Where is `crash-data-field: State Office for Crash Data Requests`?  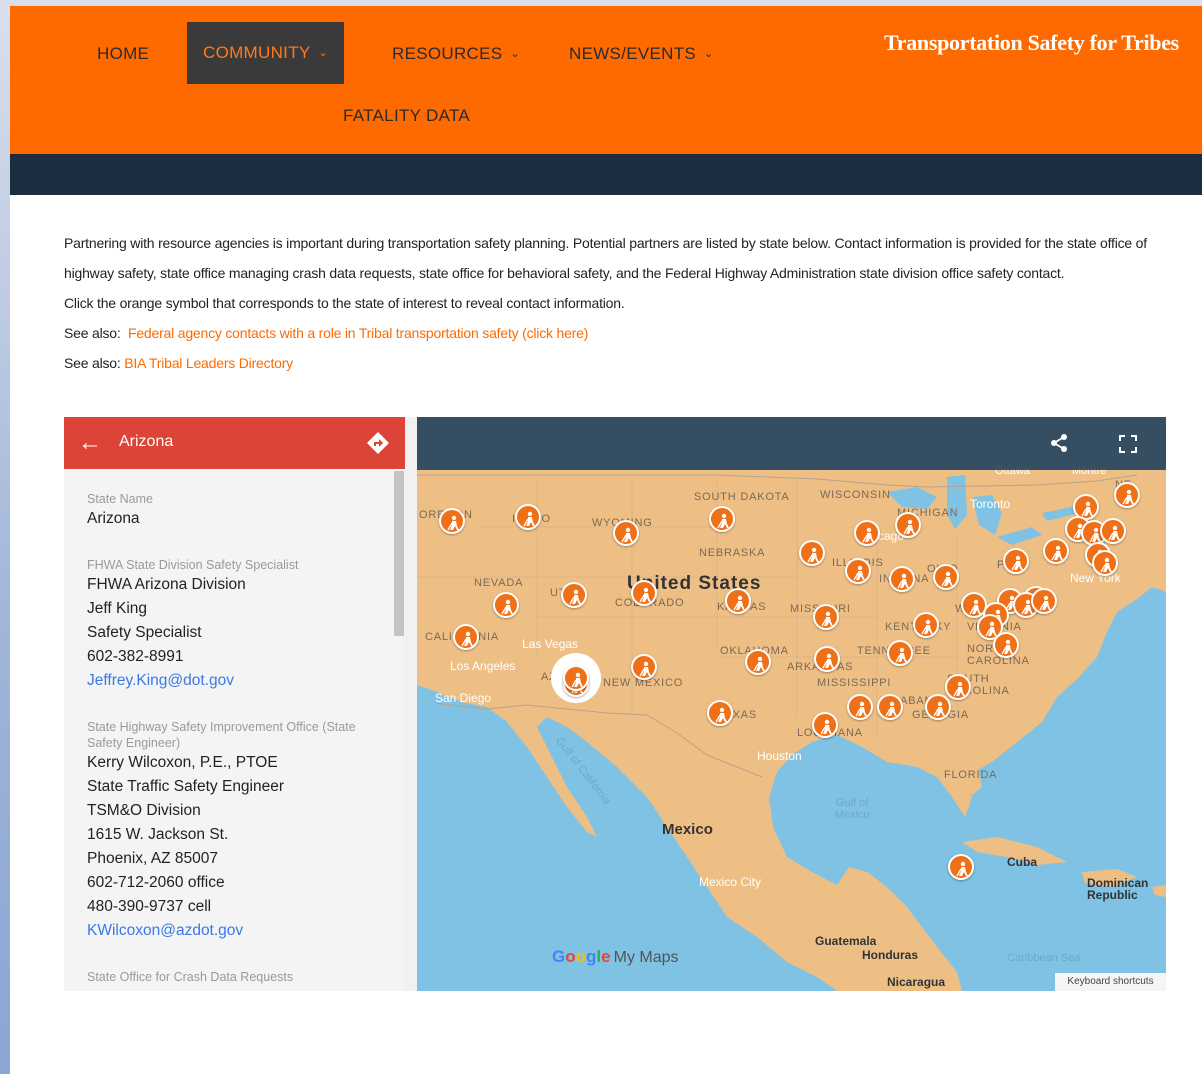 crash-data-field: State Office for Crash Data Requests is located at coordinates (232, 977).